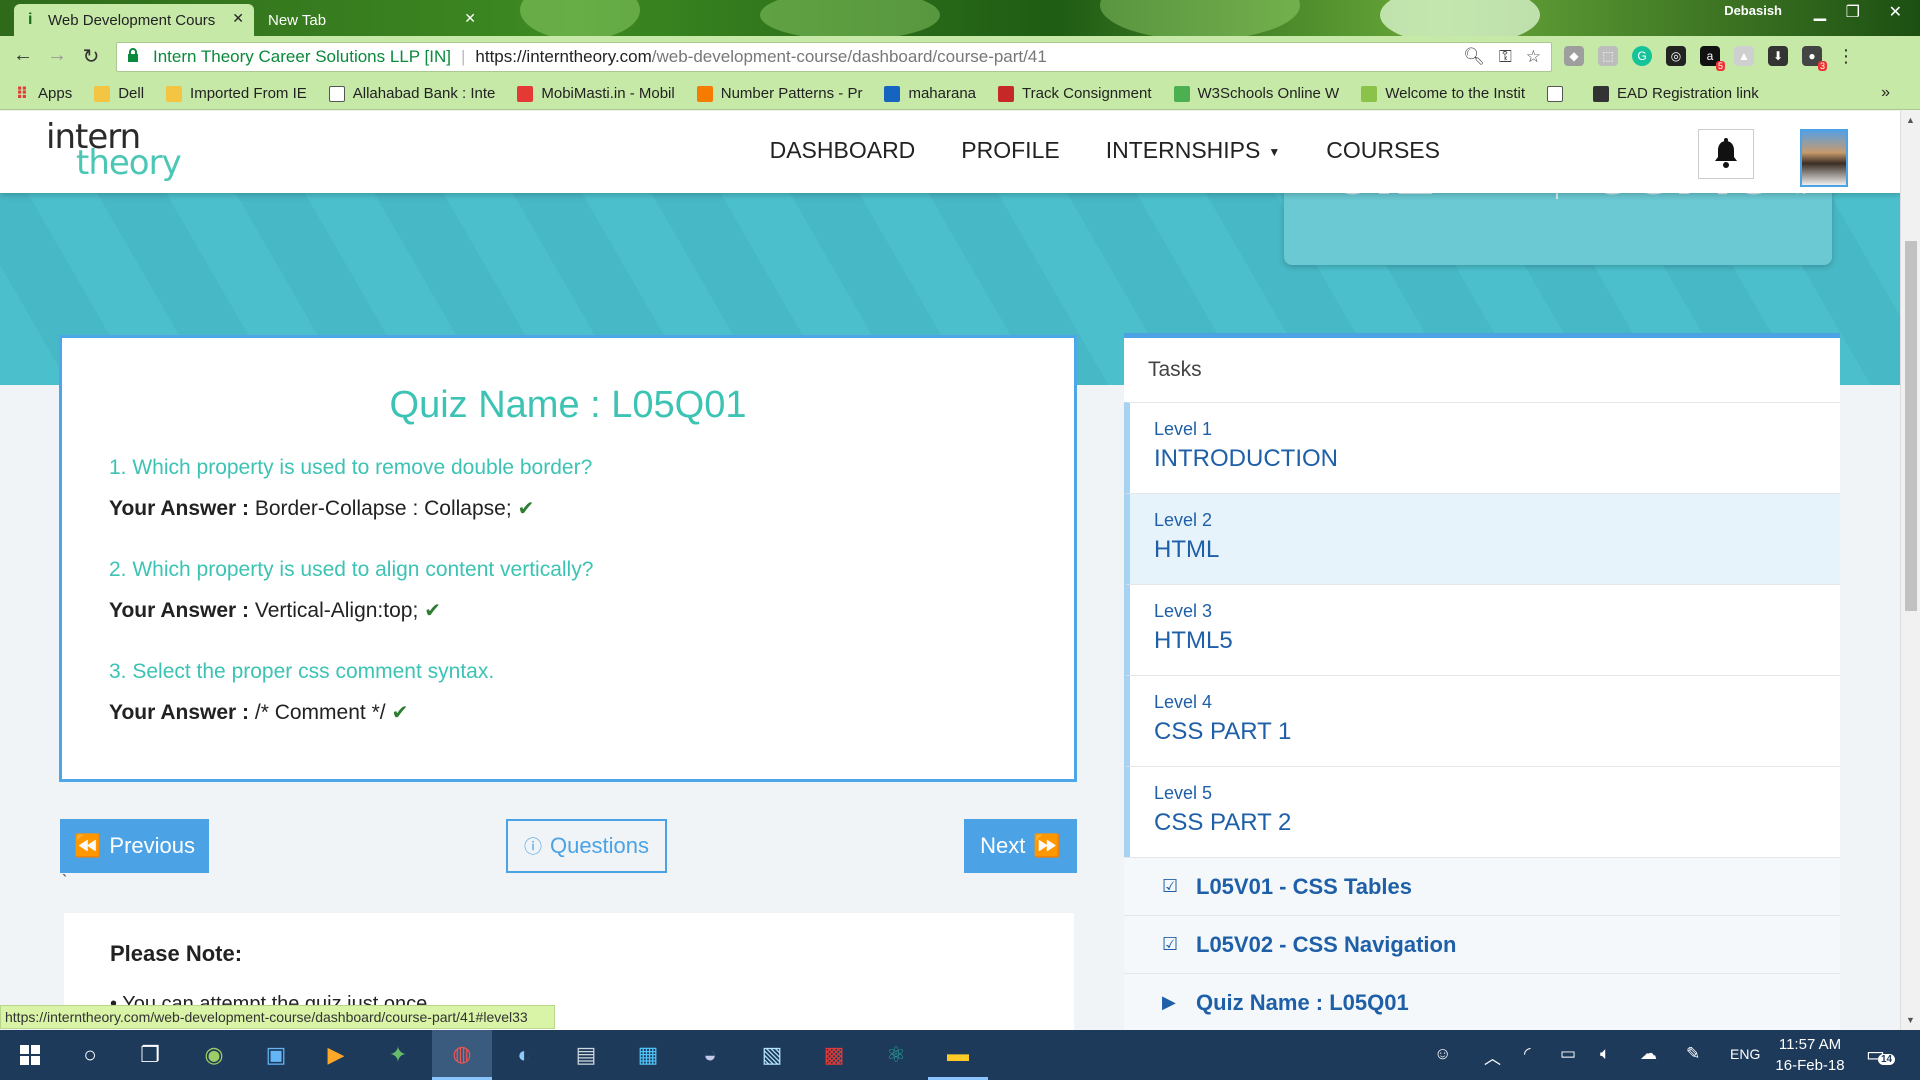 This screenshot has height=1080, width=1920. Describe the element at coordinates (1810, 1055) in the screenshot. I see `clock: 11:57 AM 16-Feb-18` at that location.